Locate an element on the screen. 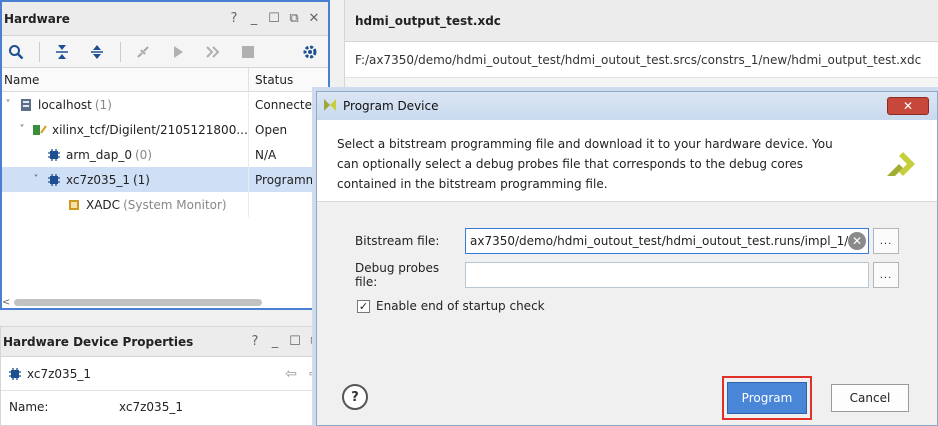 This screenshot has height=426, width=938. back-arrow-icon: ⇦ is located at coordinates (291, 374).